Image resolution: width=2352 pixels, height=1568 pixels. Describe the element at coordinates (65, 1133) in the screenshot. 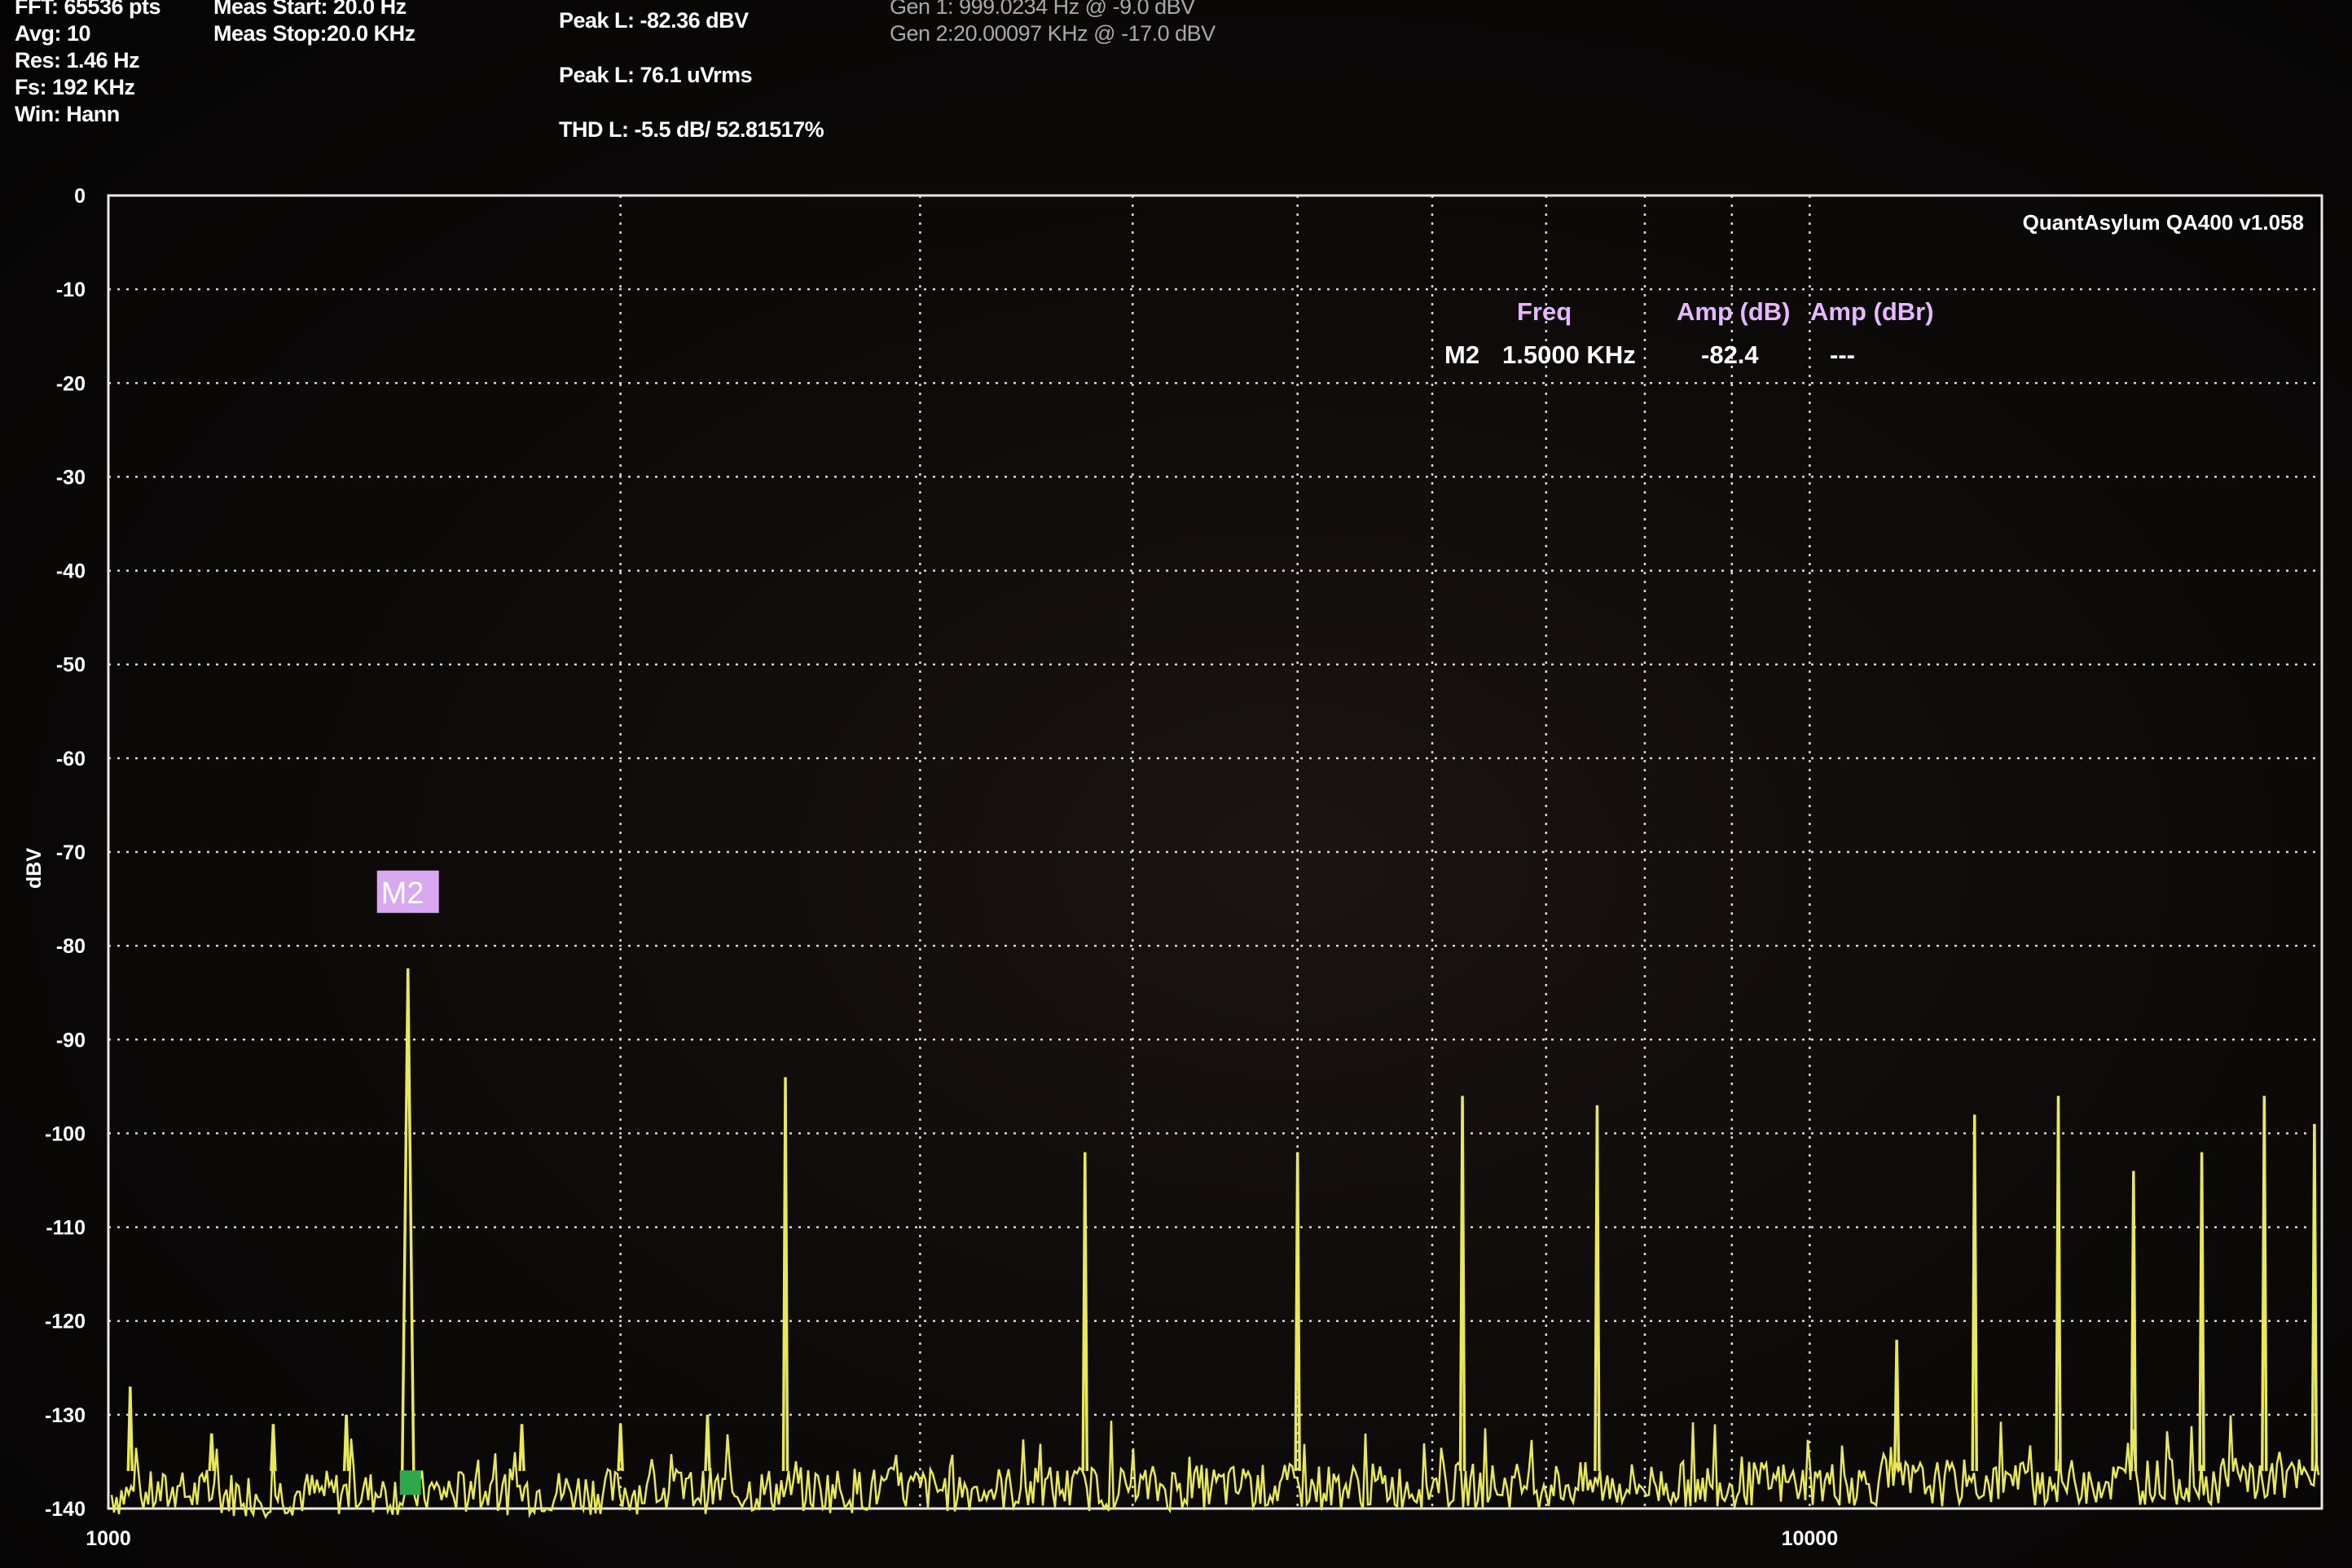

I see `y-tick-label: -100` at that location.